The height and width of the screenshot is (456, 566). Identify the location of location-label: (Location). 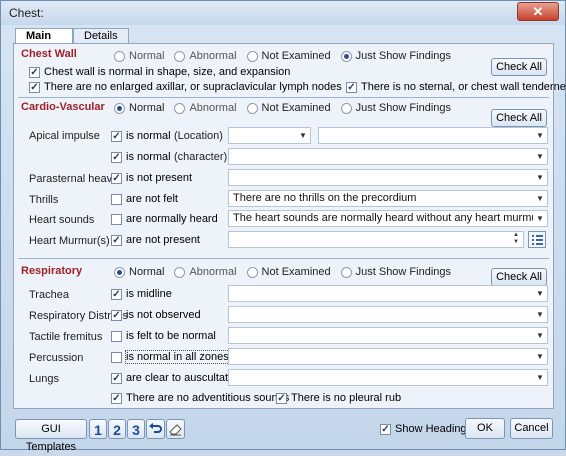
(198, 136).